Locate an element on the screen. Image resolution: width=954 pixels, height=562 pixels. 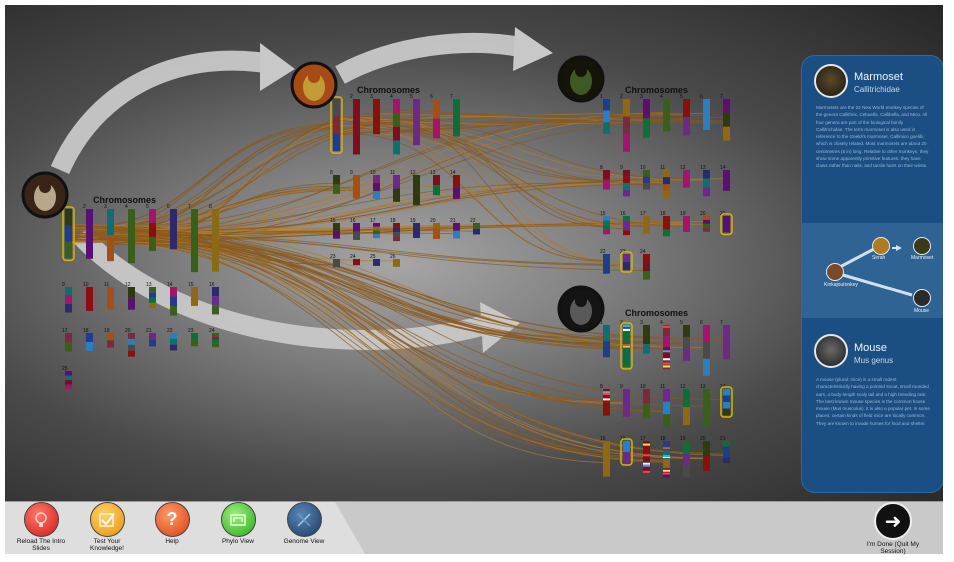
sirrah-node is located at coordinates (881, 246).